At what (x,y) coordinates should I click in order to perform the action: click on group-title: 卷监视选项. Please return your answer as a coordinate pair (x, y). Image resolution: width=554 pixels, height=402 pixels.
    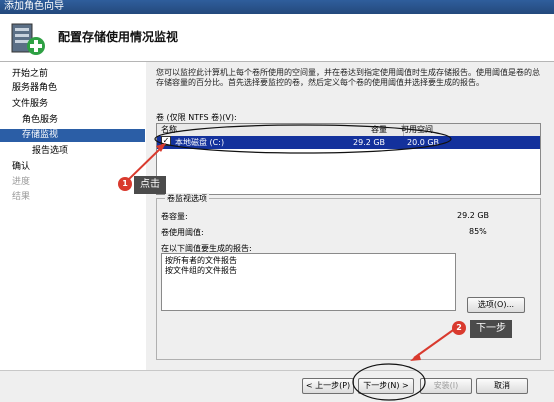
    Looking at the image, I should click on (187, 198).